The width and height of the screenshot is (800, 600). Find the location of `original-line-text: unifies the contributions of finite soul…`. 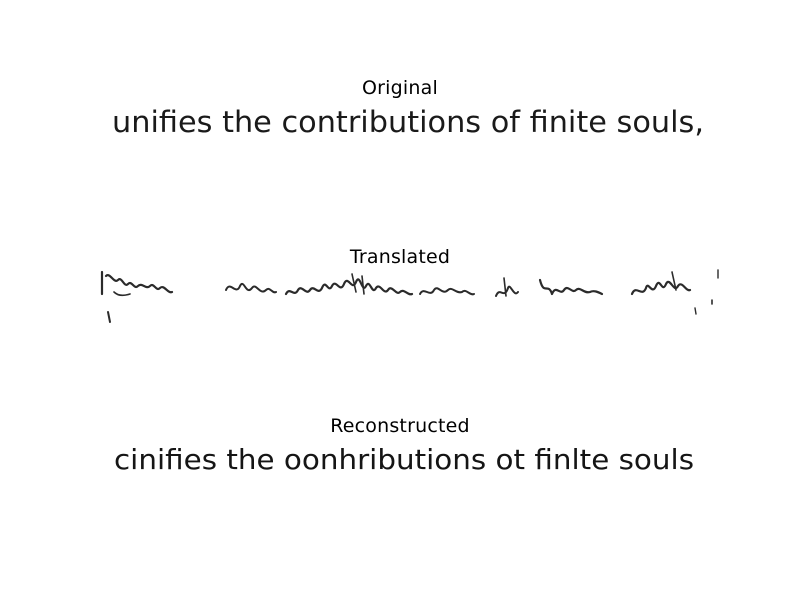

original-line-text: unifies the contributions of finite soul… is located at coordinates (408, 122).